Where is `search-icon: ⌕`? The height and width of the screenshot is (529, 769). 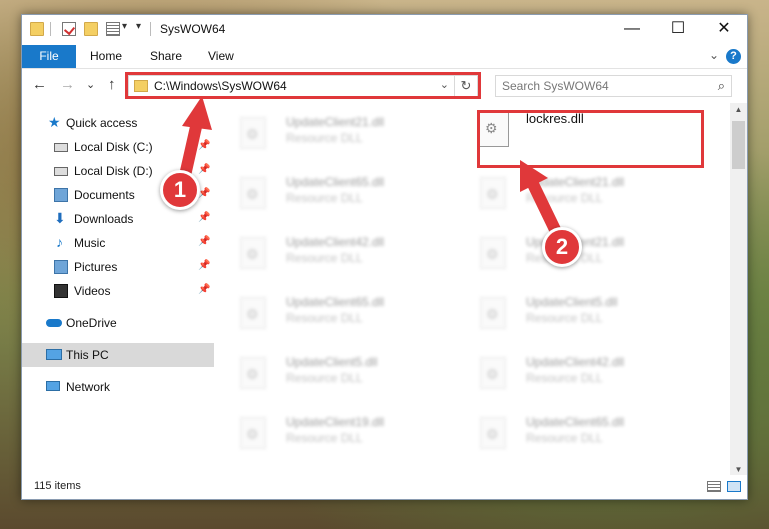
search-icon: ⌕ is located at coordinates (721, 86).